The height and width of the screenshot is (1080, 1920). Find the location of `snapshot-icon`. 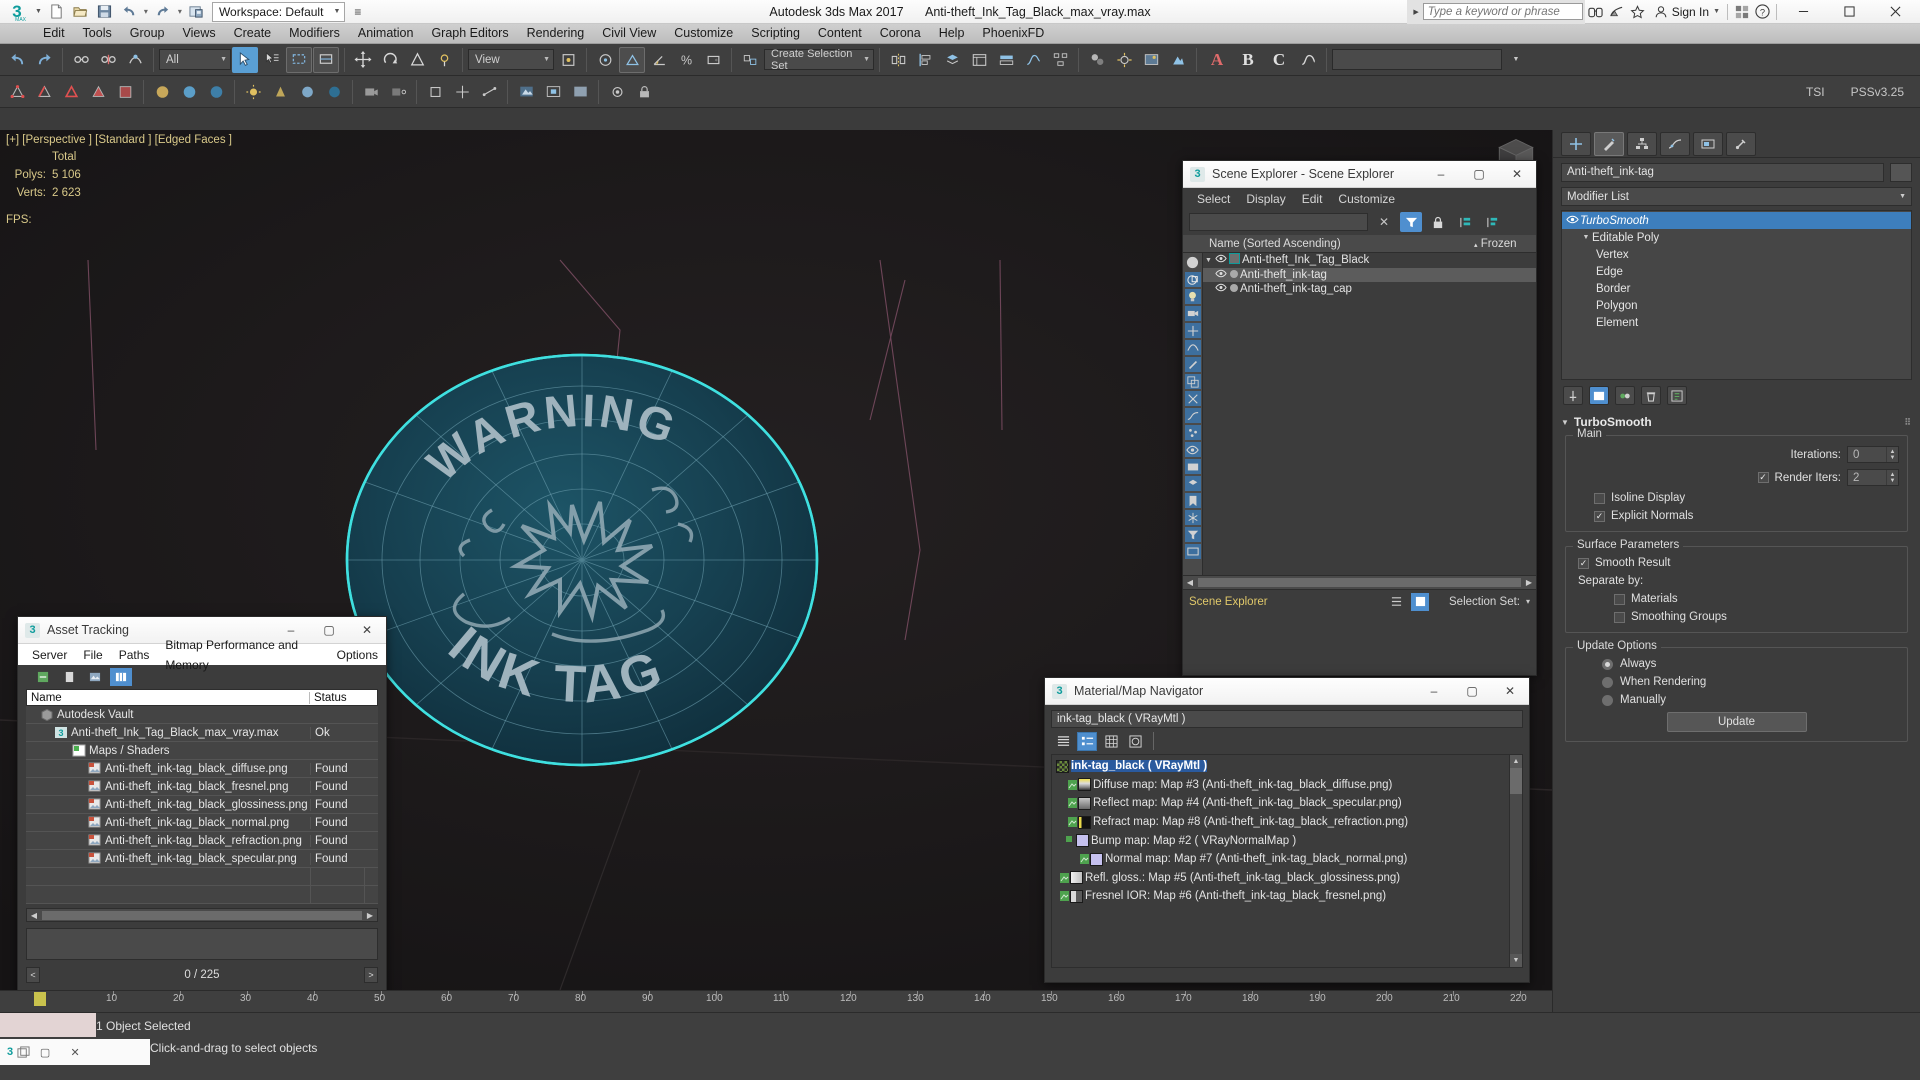

snapshot-icon is located at coordinates (617, 92).